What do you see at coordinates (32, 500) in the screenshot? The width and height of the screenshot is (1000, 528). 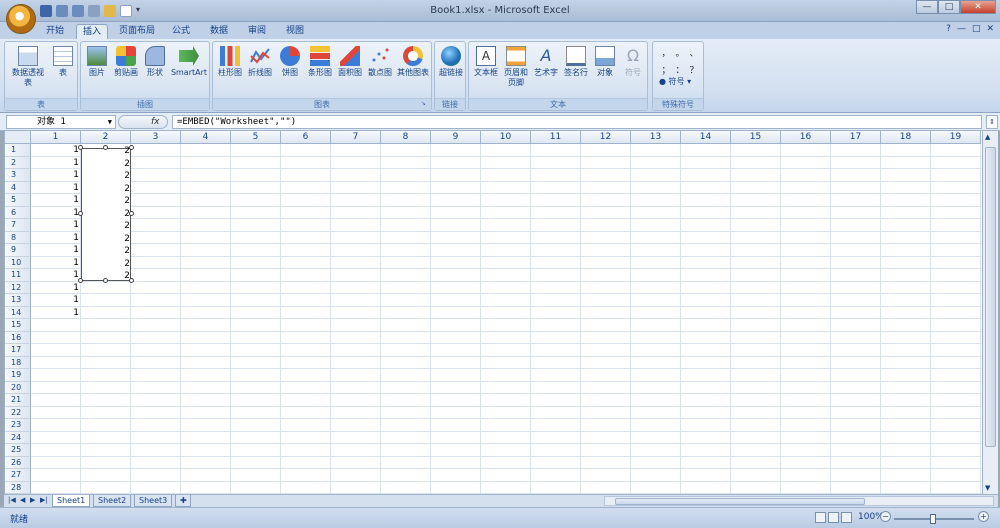 I see `next-sheet-icon: ▶` at bounding box center [32, 500].